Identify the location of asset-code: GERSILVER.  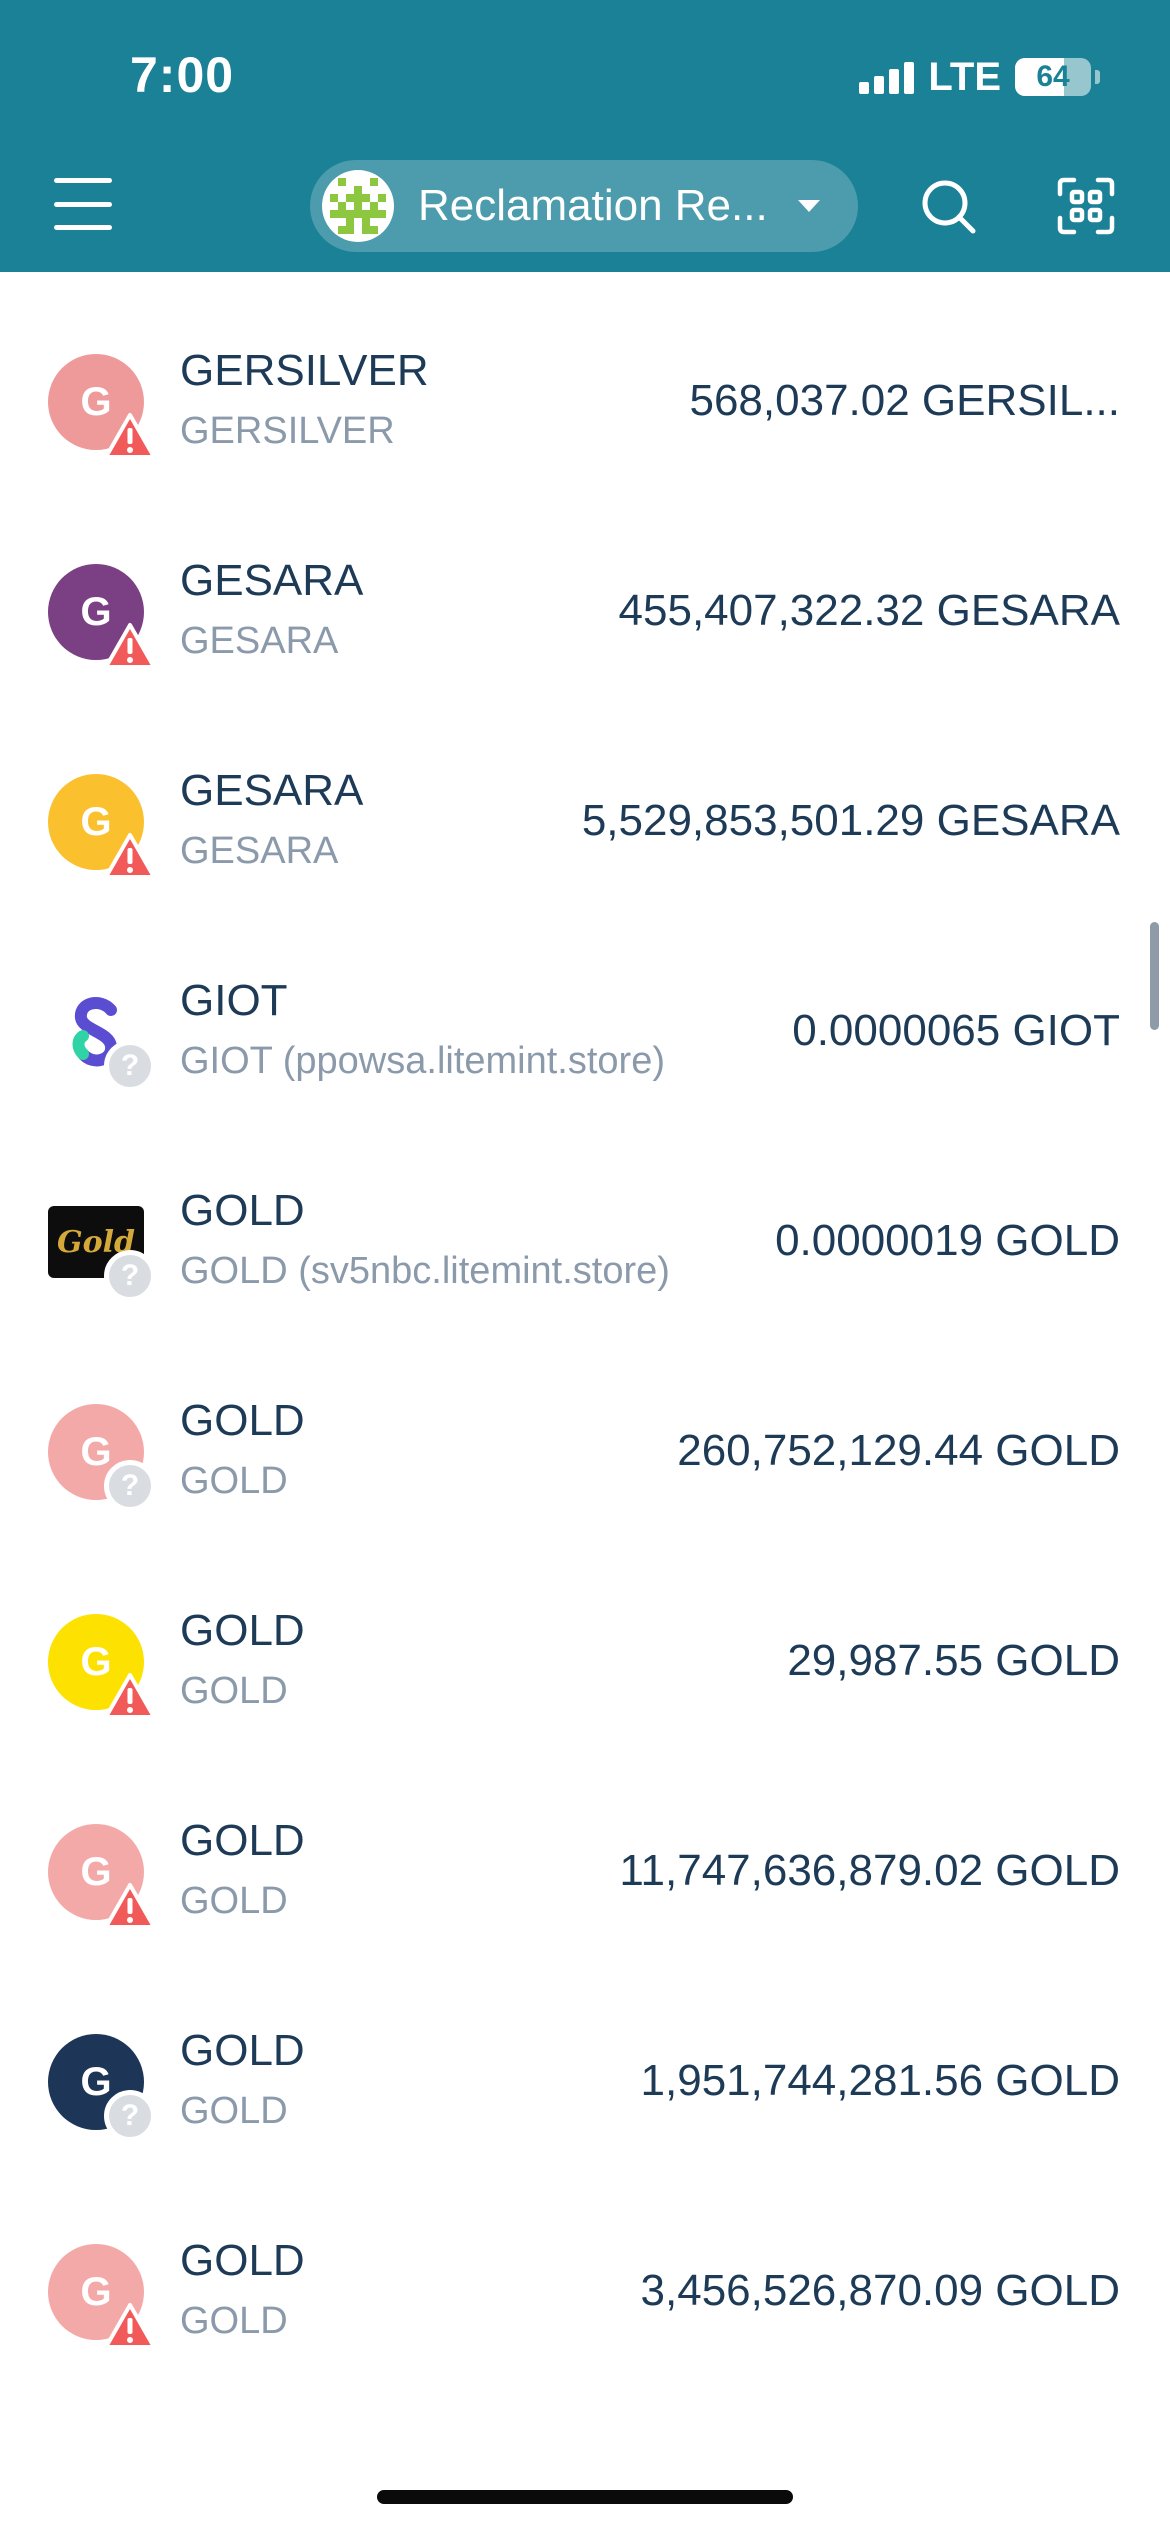
(304, 370).